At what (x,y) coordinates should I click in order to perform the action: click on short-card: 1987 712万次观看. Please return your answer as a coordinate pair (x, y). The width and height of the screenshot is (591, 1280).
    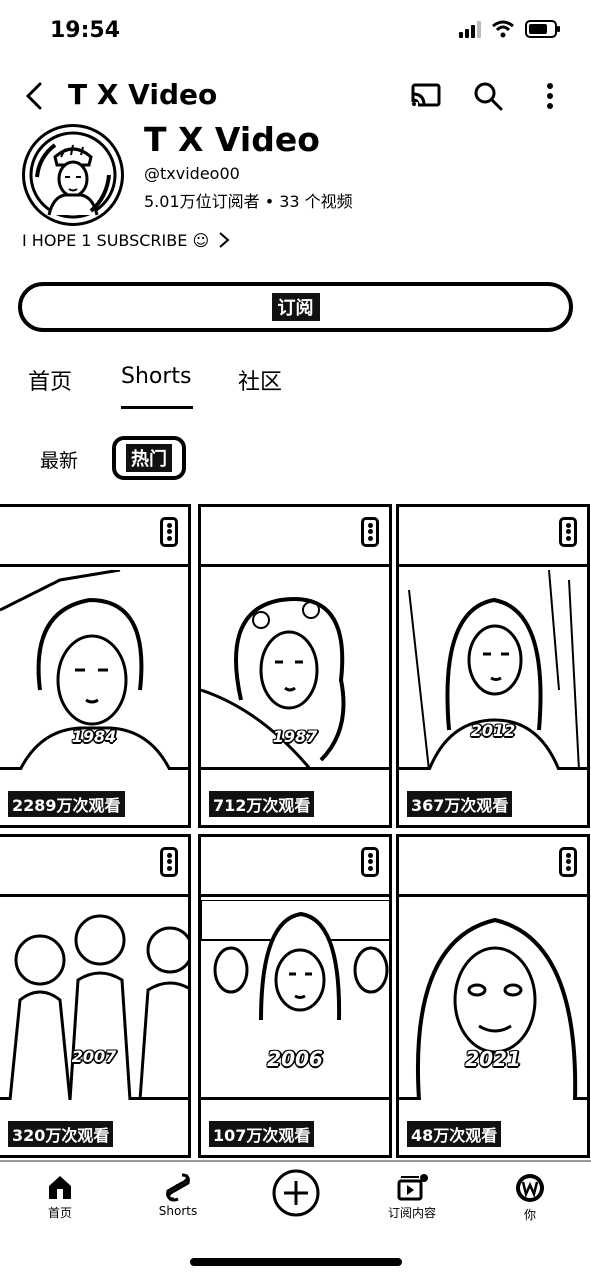
    Looking at the image, I should click on (295, 666).